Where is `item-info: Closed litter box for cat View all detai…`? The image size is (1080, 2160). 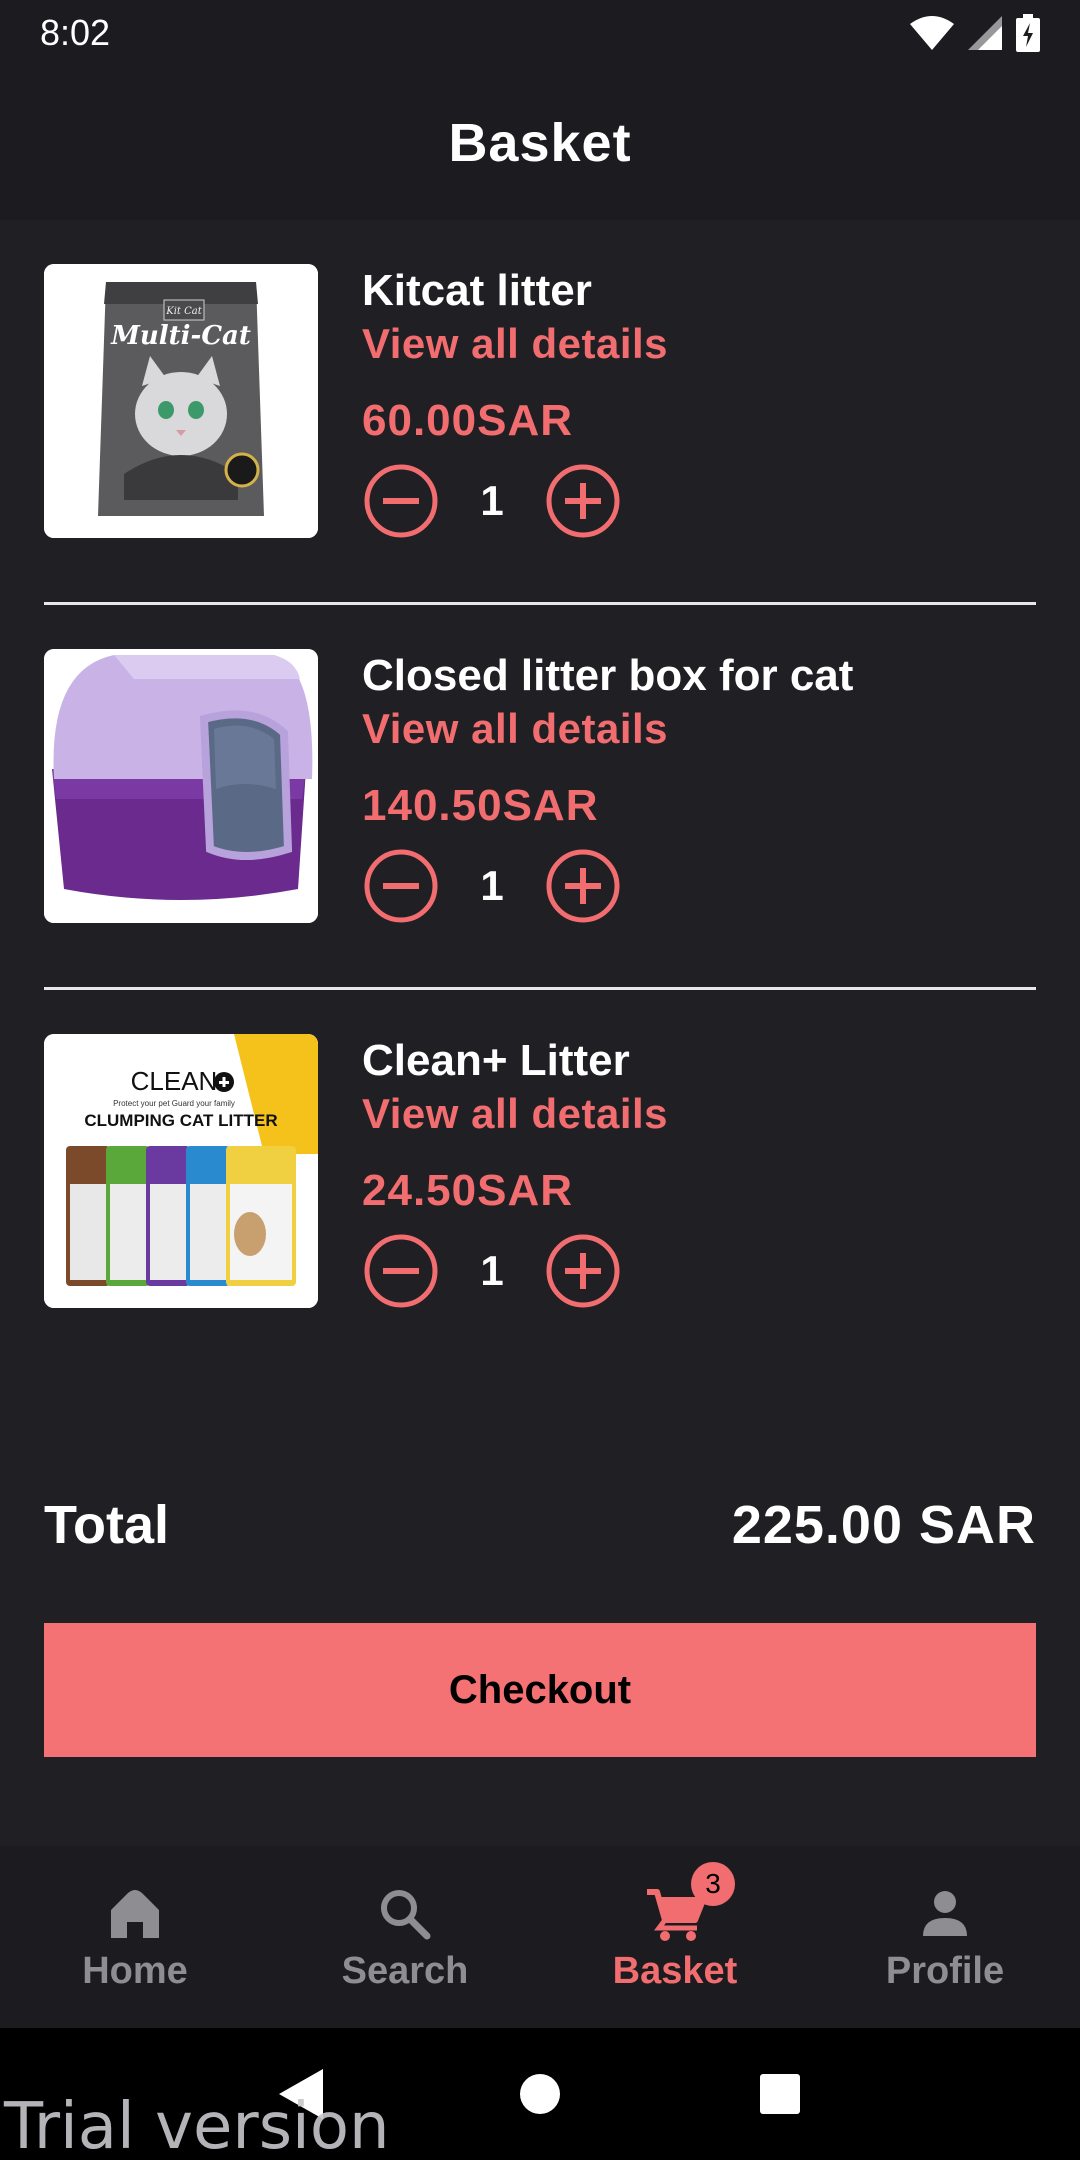 item-info: Closed litter box for cat View all detai… is located at coordinates (699, 787).